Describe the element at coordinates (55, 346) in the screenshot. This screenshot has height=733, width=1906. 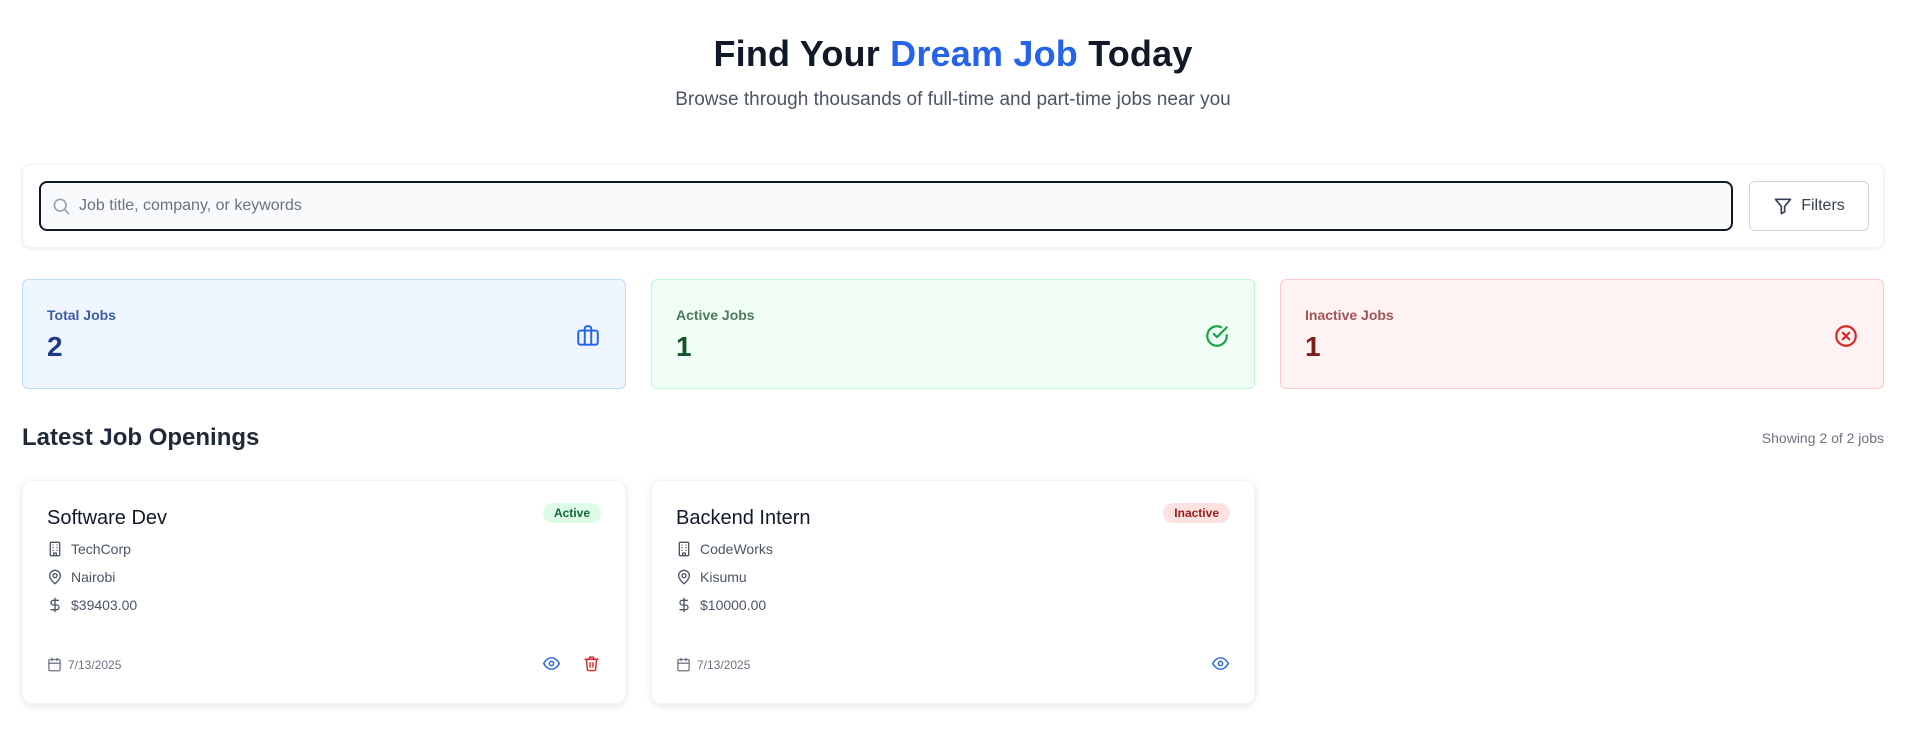
I see `stat-value: 2` at that location.